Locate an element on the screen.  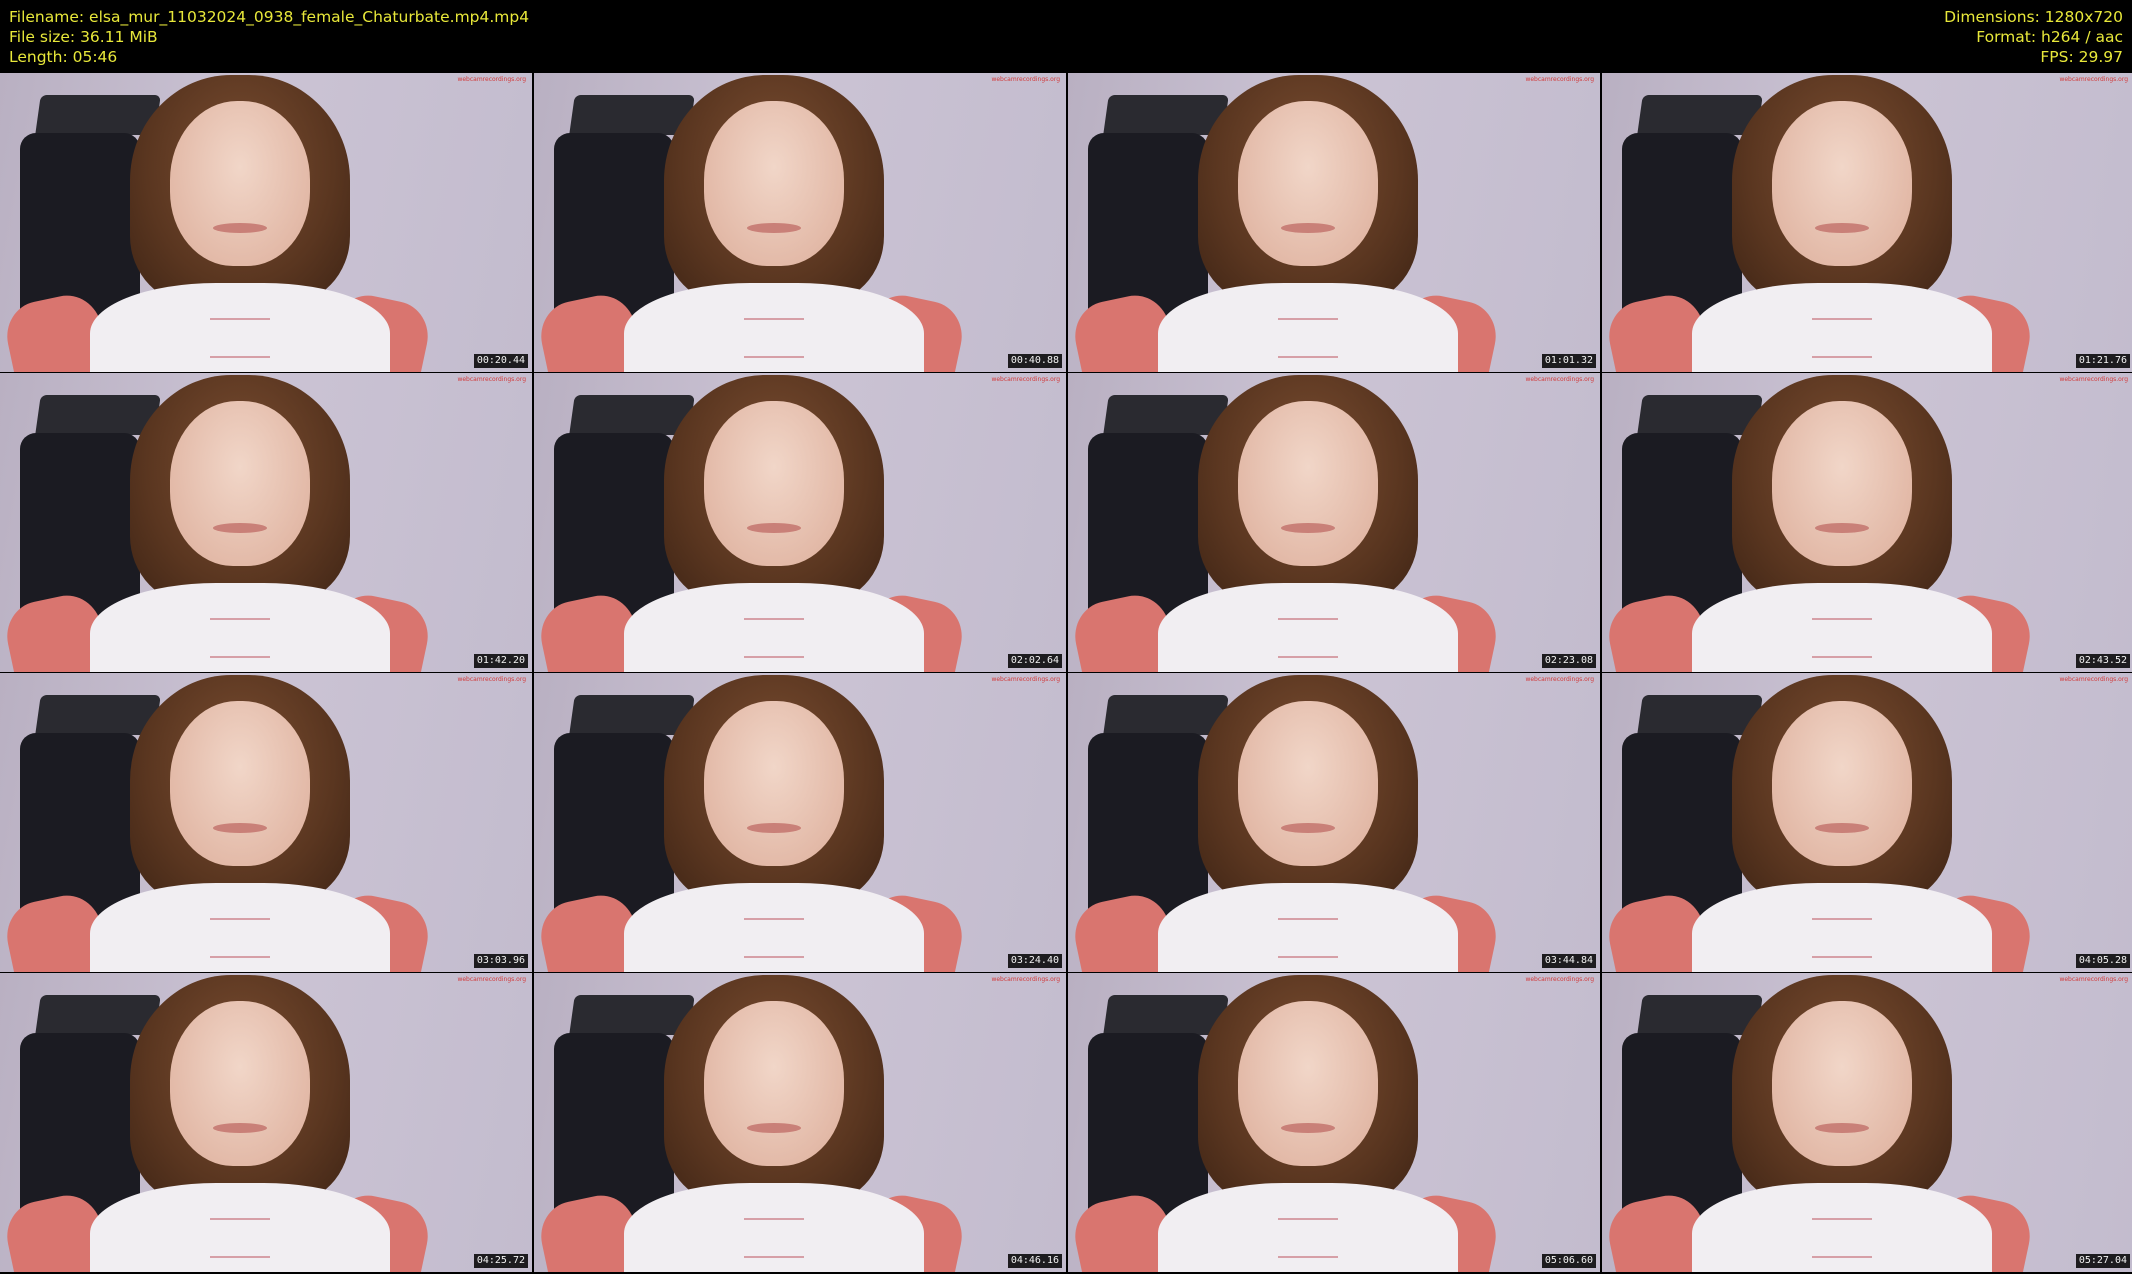
video-thumbnail: webcamrecordings.org 02:02.64 is located at coordinates (800, 522).